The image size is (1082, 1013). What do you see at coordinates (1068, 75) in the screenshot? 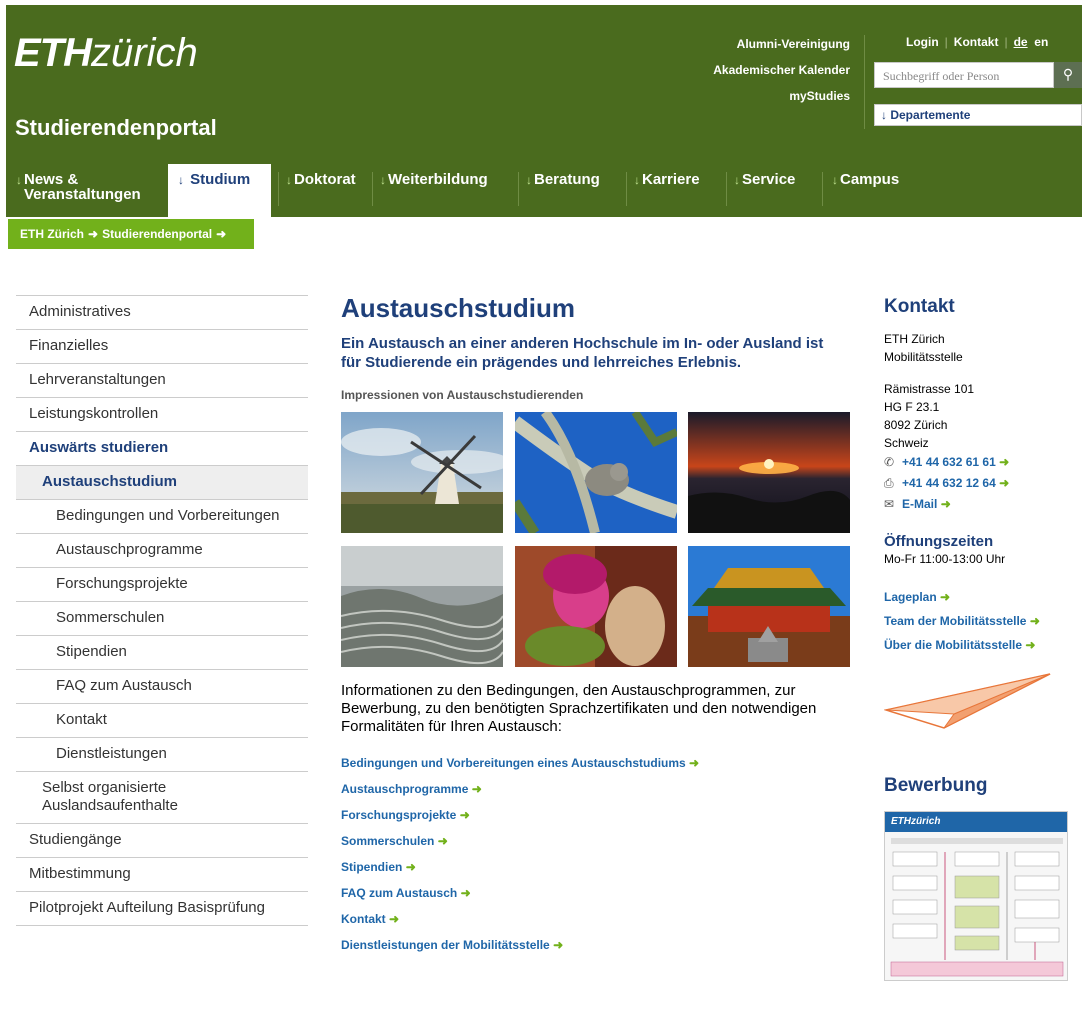
I see `search-button: ⚲` at bounding box center [1068, 75].